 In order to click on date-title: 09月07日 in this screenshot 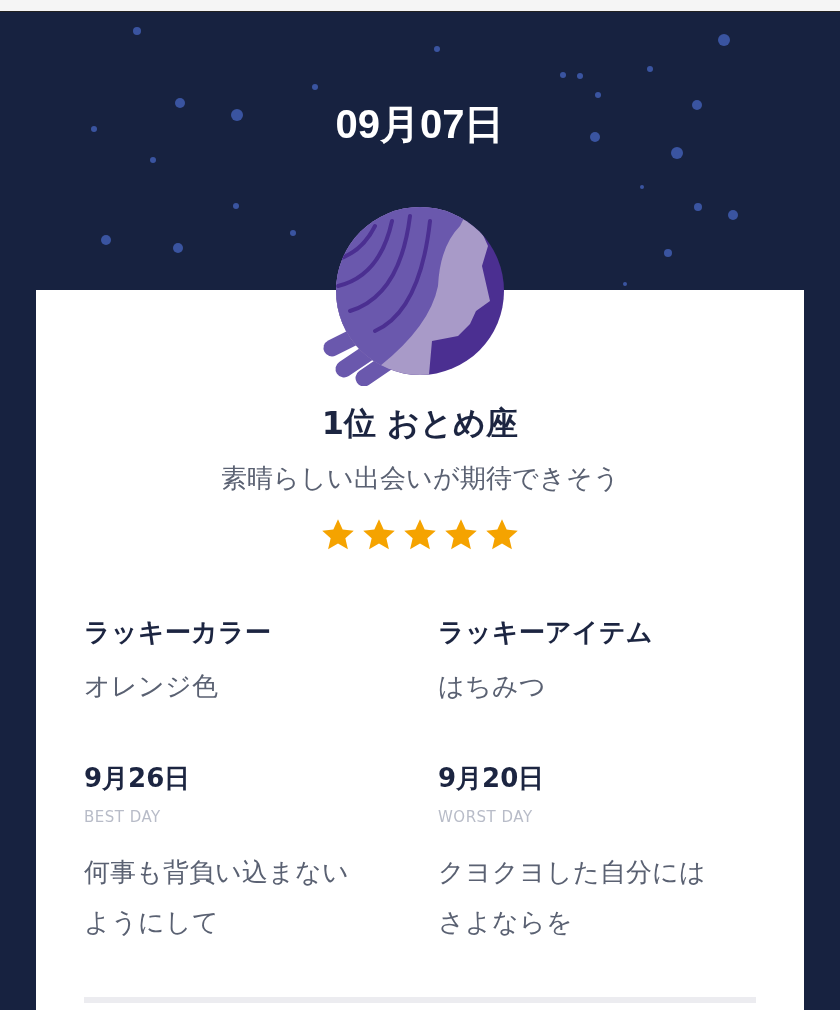, I will do `click(420, 124)`.